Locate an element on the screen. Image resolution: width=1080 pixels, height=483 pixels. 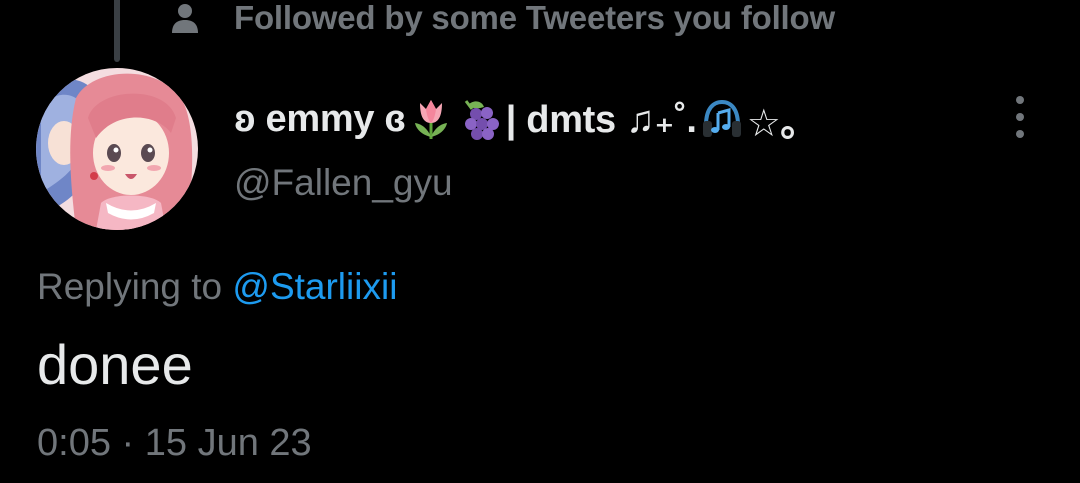
person-icon is located at coordinates (185, 18).